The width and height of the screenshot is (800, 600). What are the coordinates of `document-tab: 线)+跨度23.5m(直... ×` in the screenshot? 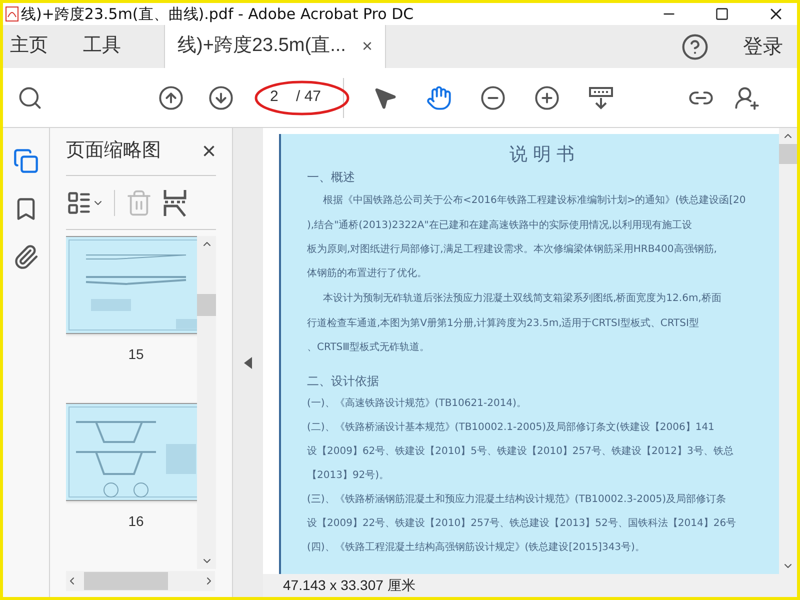 It's located at (275, 46).